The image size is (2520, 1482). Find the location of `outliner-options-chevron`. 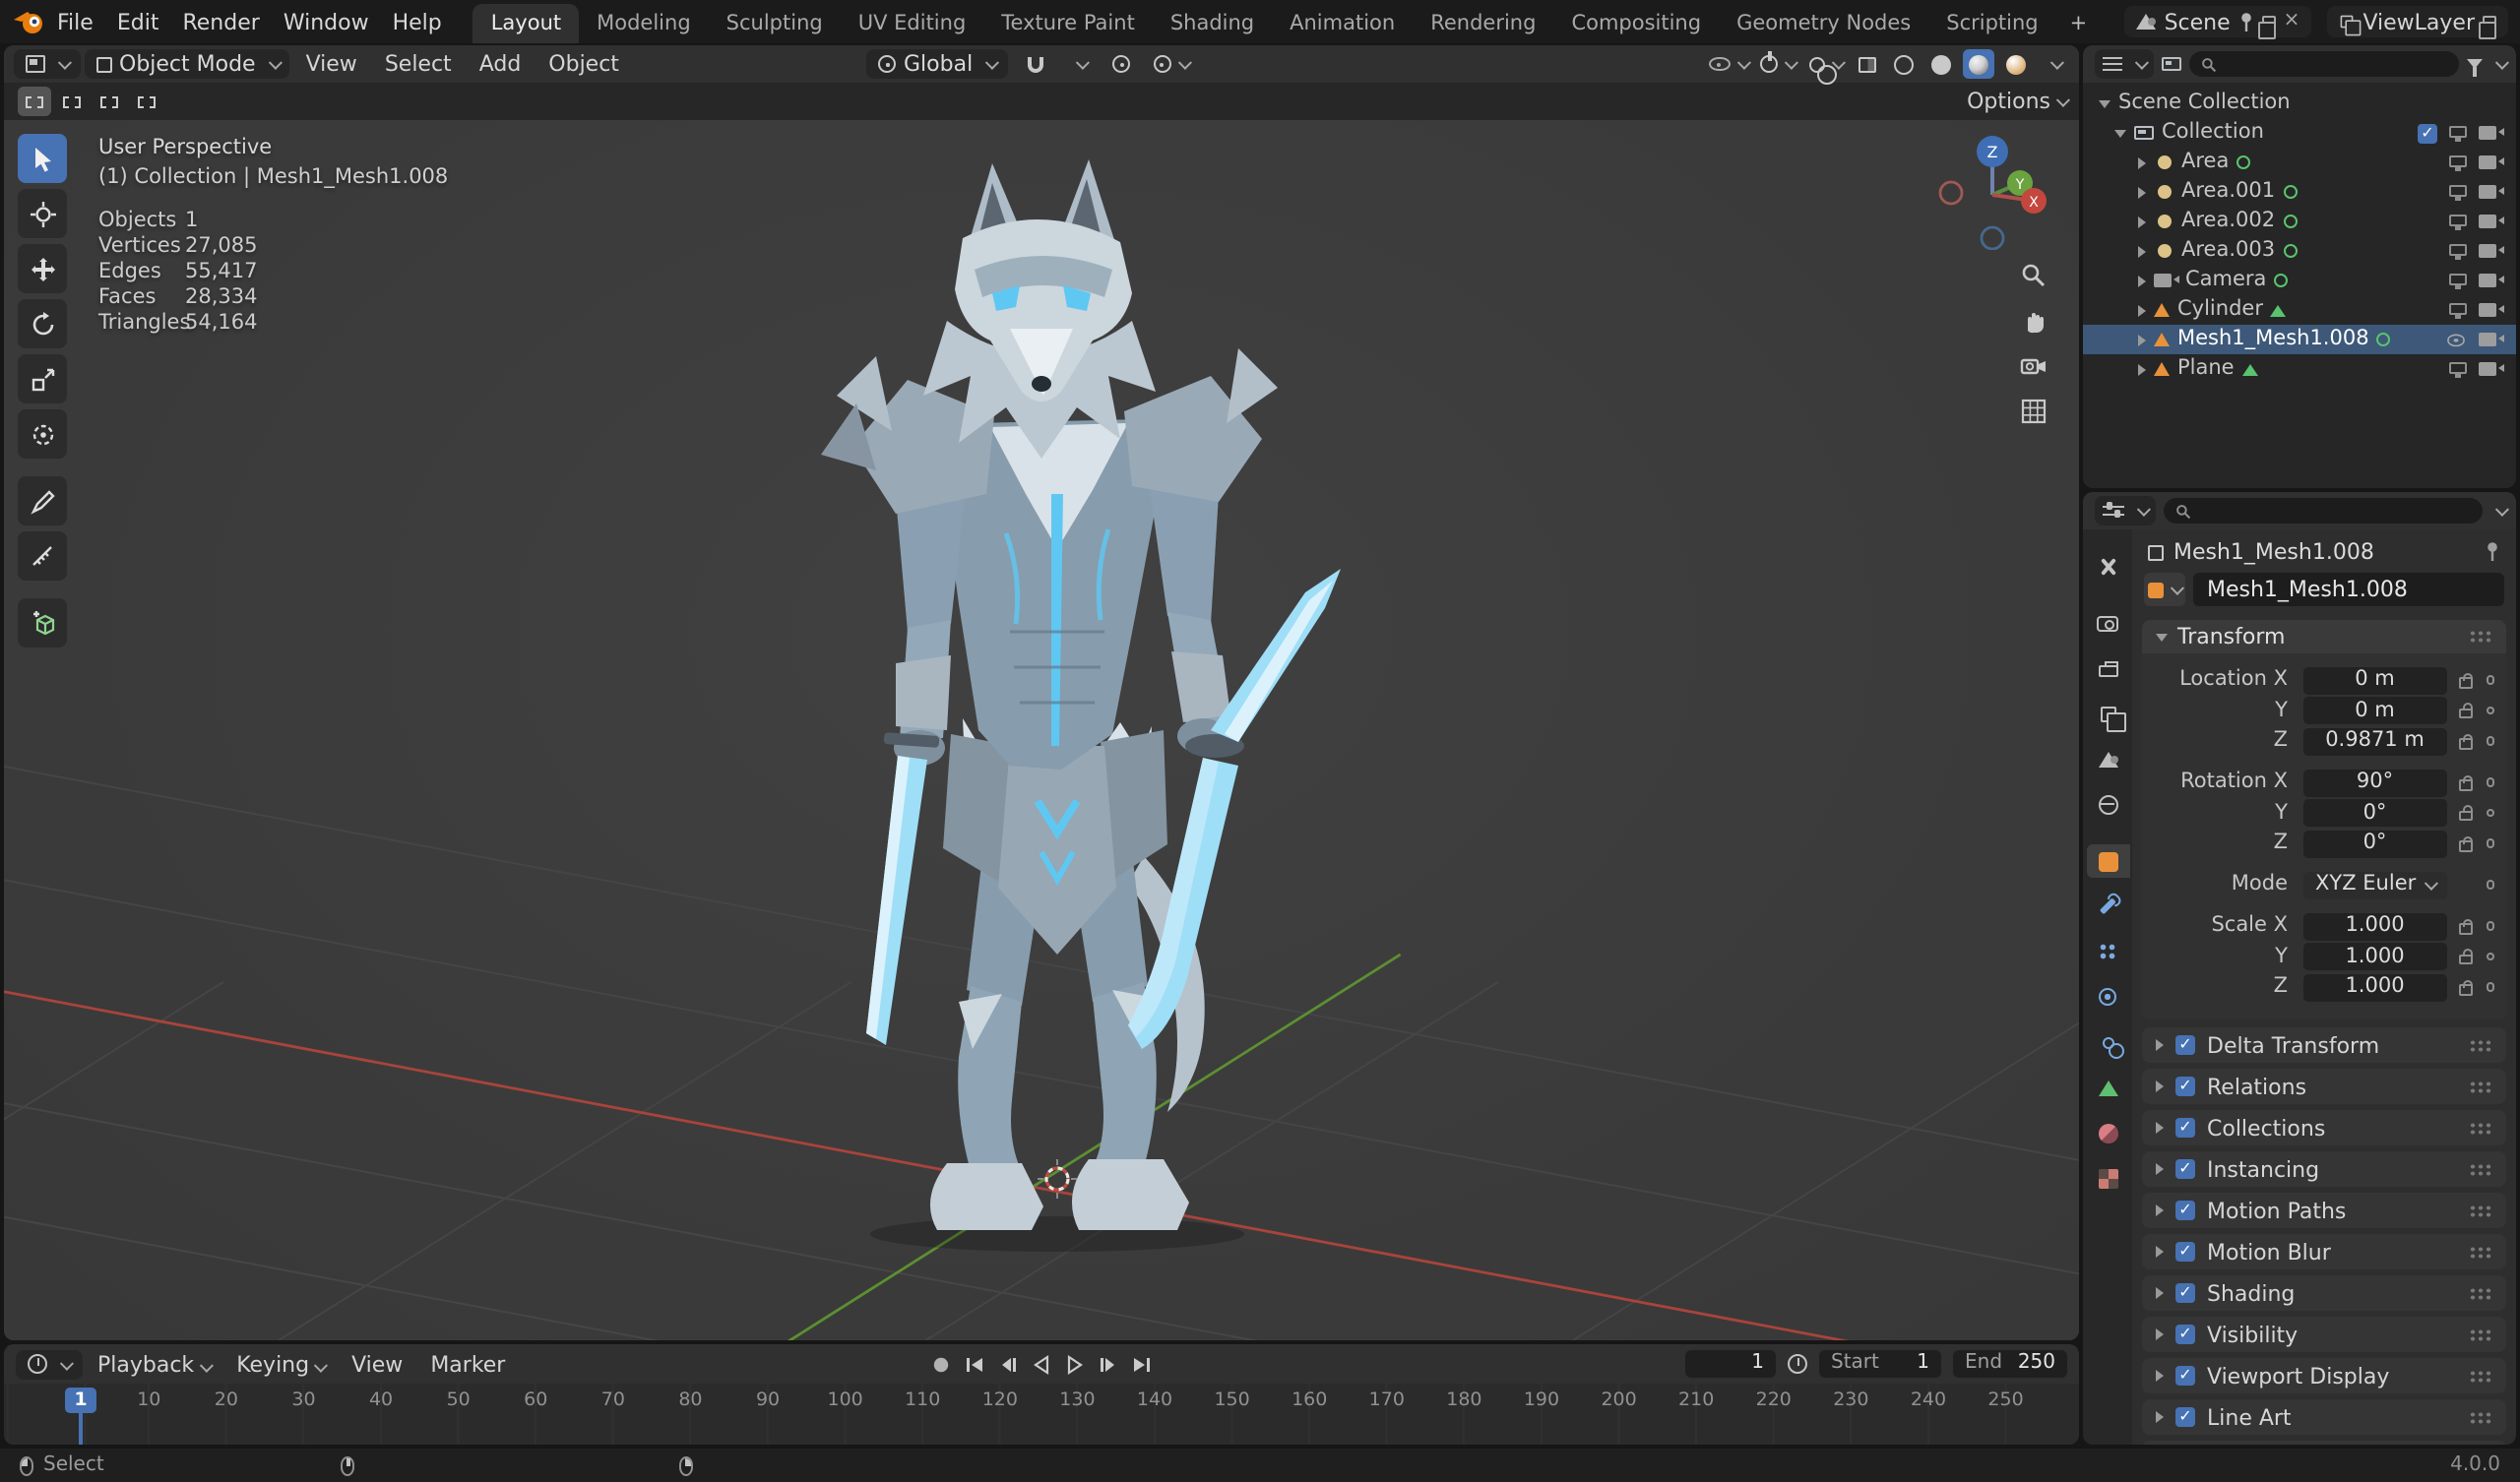

outliner-options-chevron is located at coordinates (2501, 62).